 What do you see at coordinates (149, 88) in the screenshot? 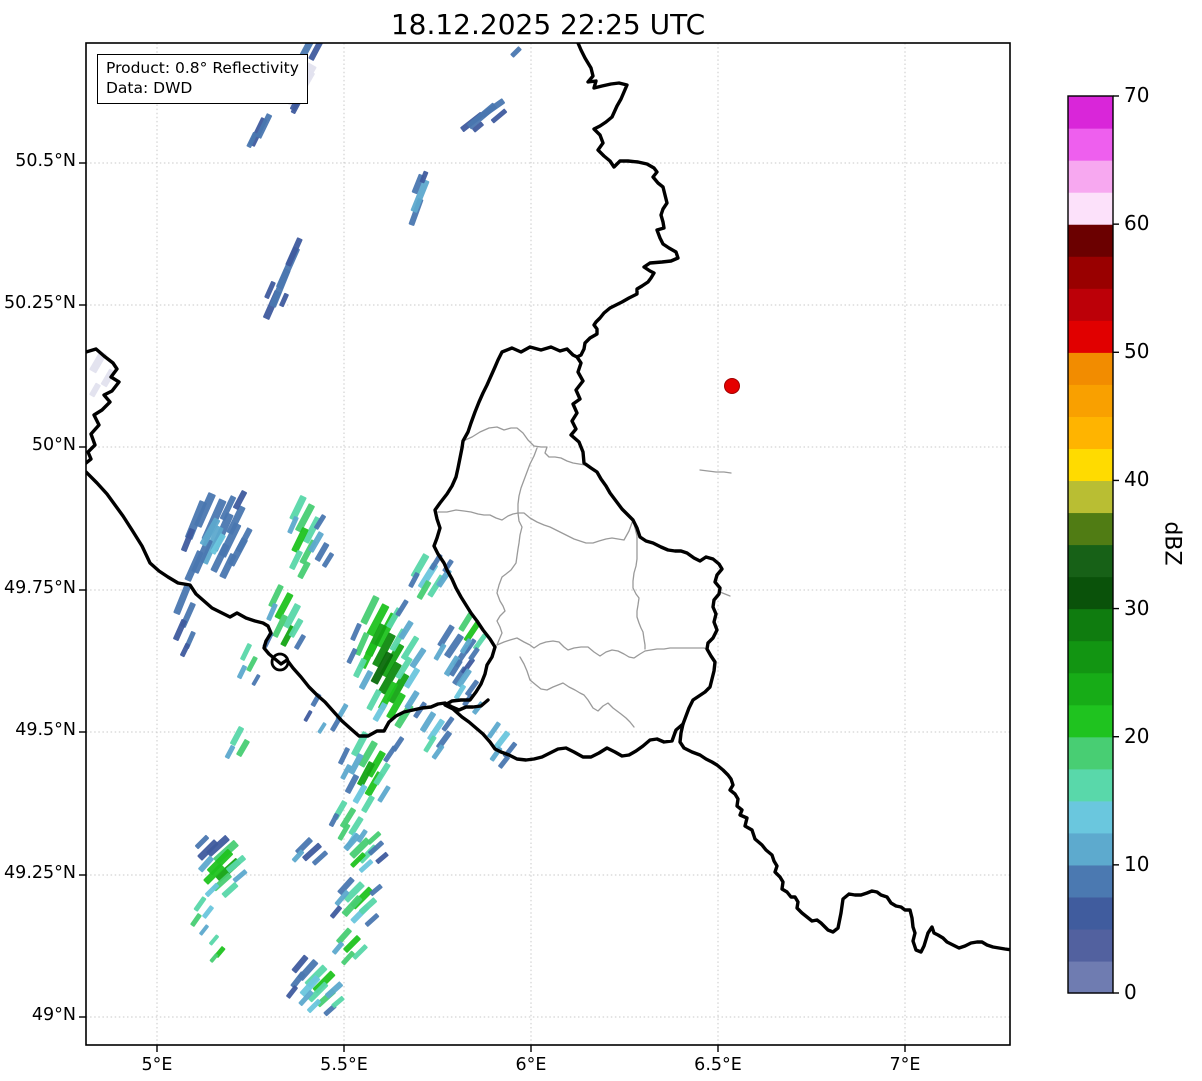
I see `product-info-line2: Data: DWD` at bounding box center [149, 88].